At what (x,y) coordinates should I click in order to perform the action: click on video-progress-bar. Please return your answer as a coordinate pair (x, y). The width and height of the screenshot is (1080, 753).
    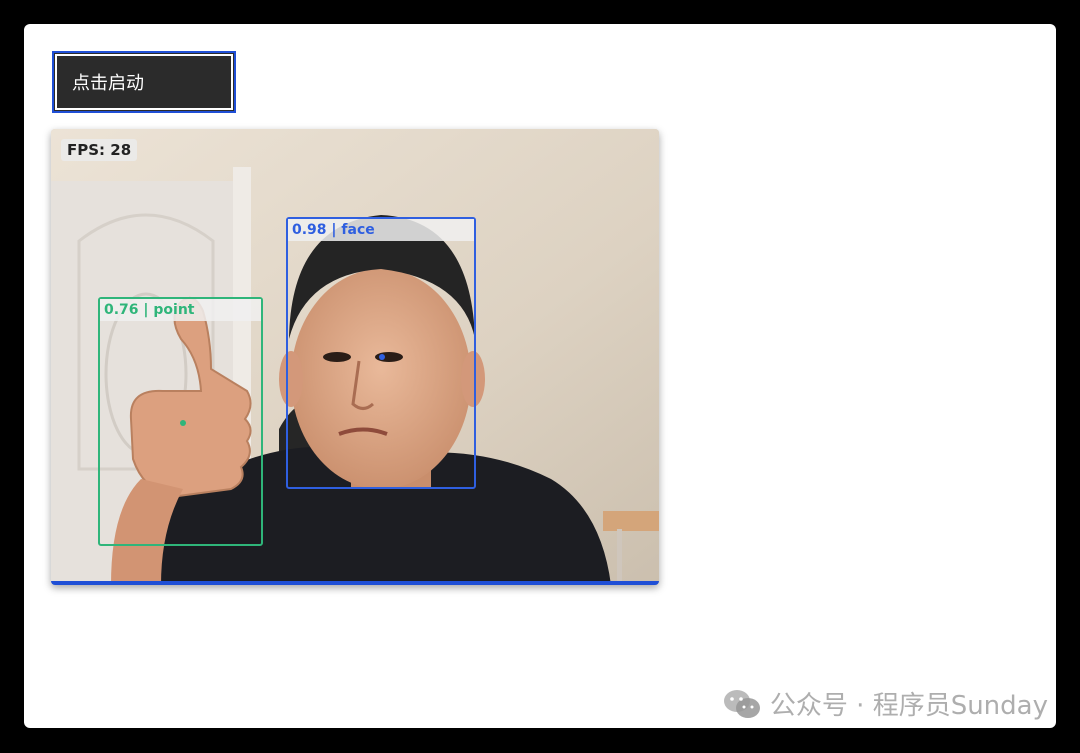
    Looking at the image, I should click on (355, 583).